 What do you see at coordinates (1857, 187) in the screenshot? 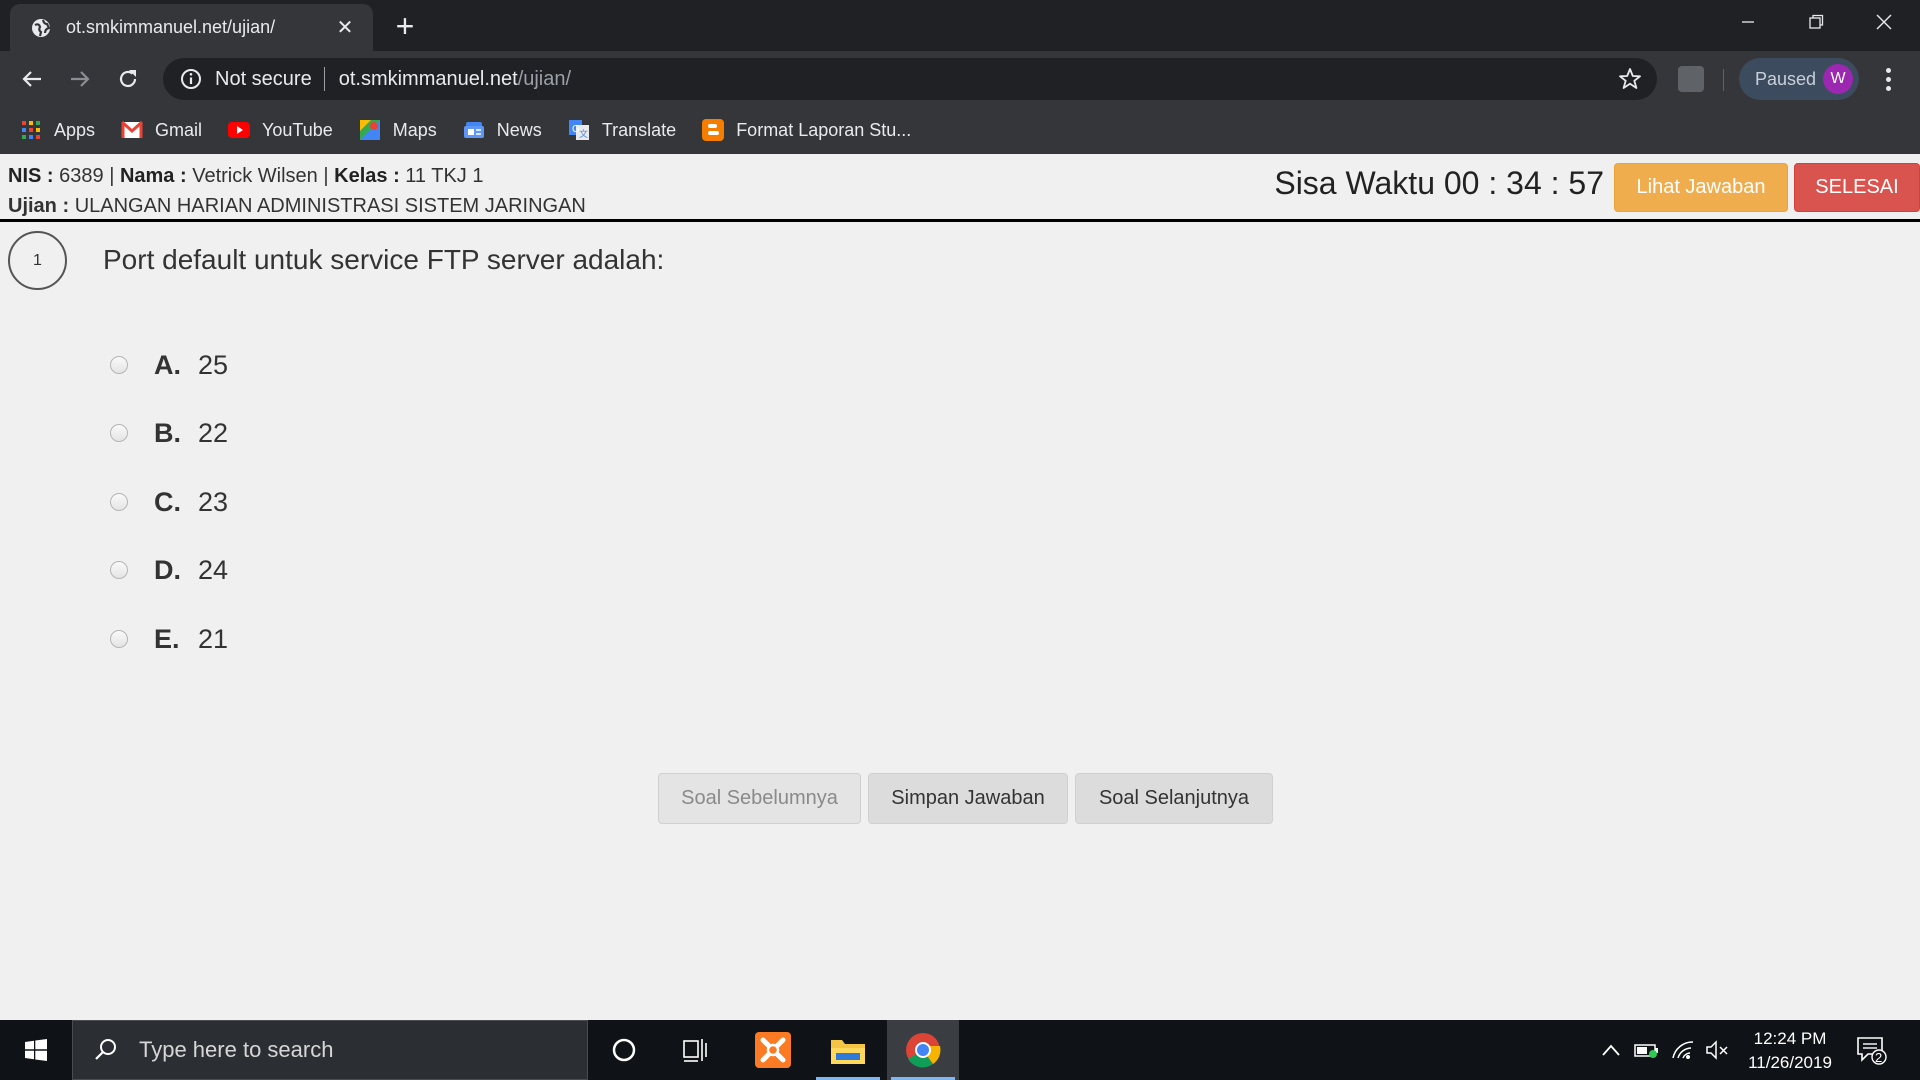
I see `selesai-button: SELESAI` at bounding box center [1857, 187].